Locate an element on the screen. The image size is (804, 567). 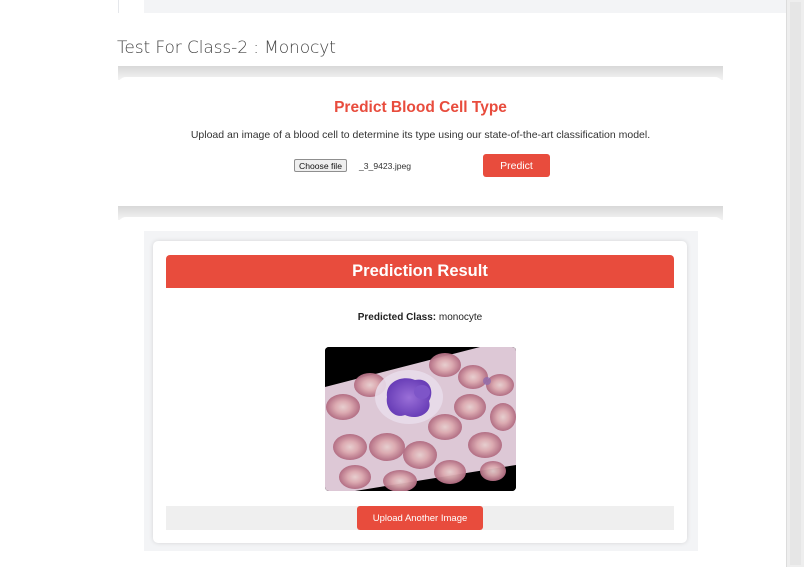
upload-another-image-button: Upload Another Image is located at coordinates (420, 518).